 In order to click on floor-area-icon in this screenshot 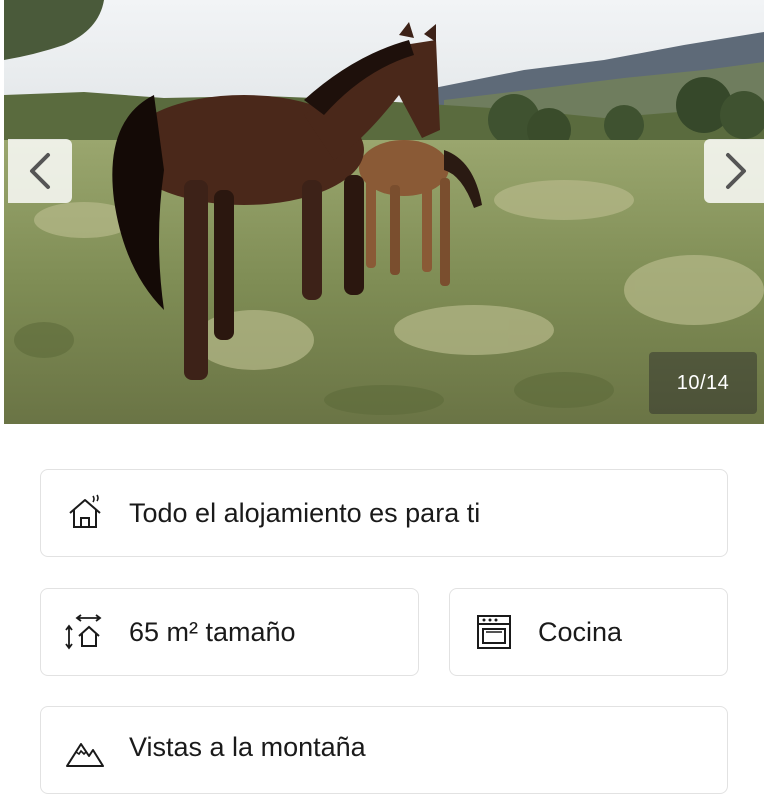, I will do `click(85, 632)`.